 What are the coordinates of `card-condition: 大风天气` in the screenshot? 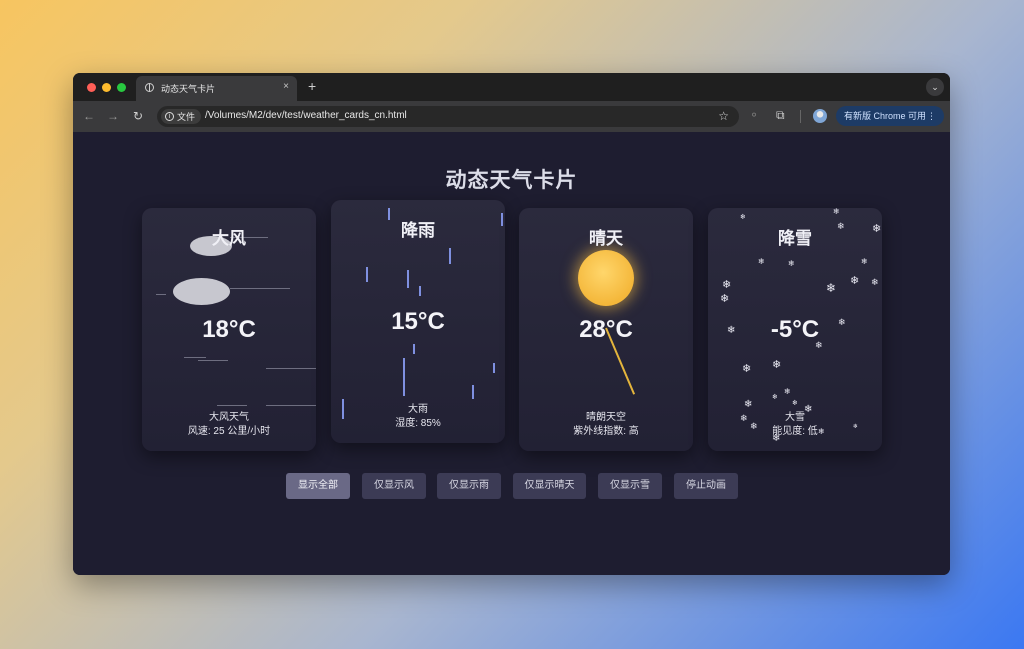 It's located at (229, 417).